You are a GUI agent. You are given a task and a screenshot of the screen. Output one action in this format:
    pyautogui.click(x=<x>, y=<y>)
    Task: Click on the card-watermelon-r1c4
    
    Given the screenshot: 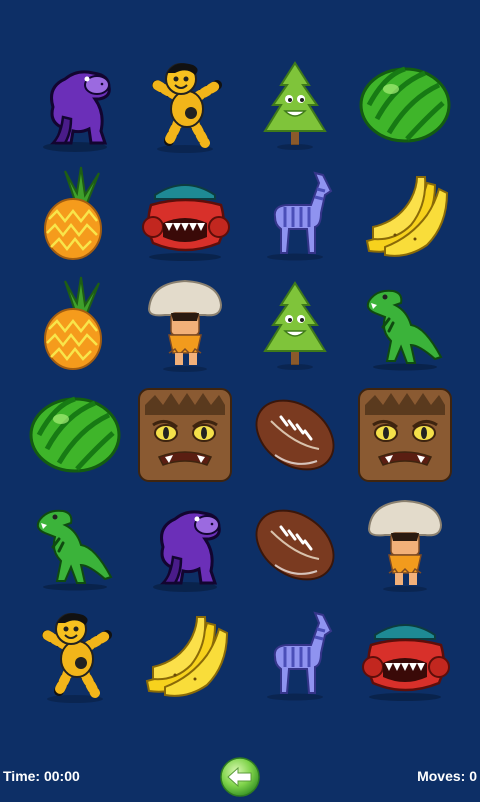 What is the action you would take?
    pyautogui.click(x=405, y=105)
    